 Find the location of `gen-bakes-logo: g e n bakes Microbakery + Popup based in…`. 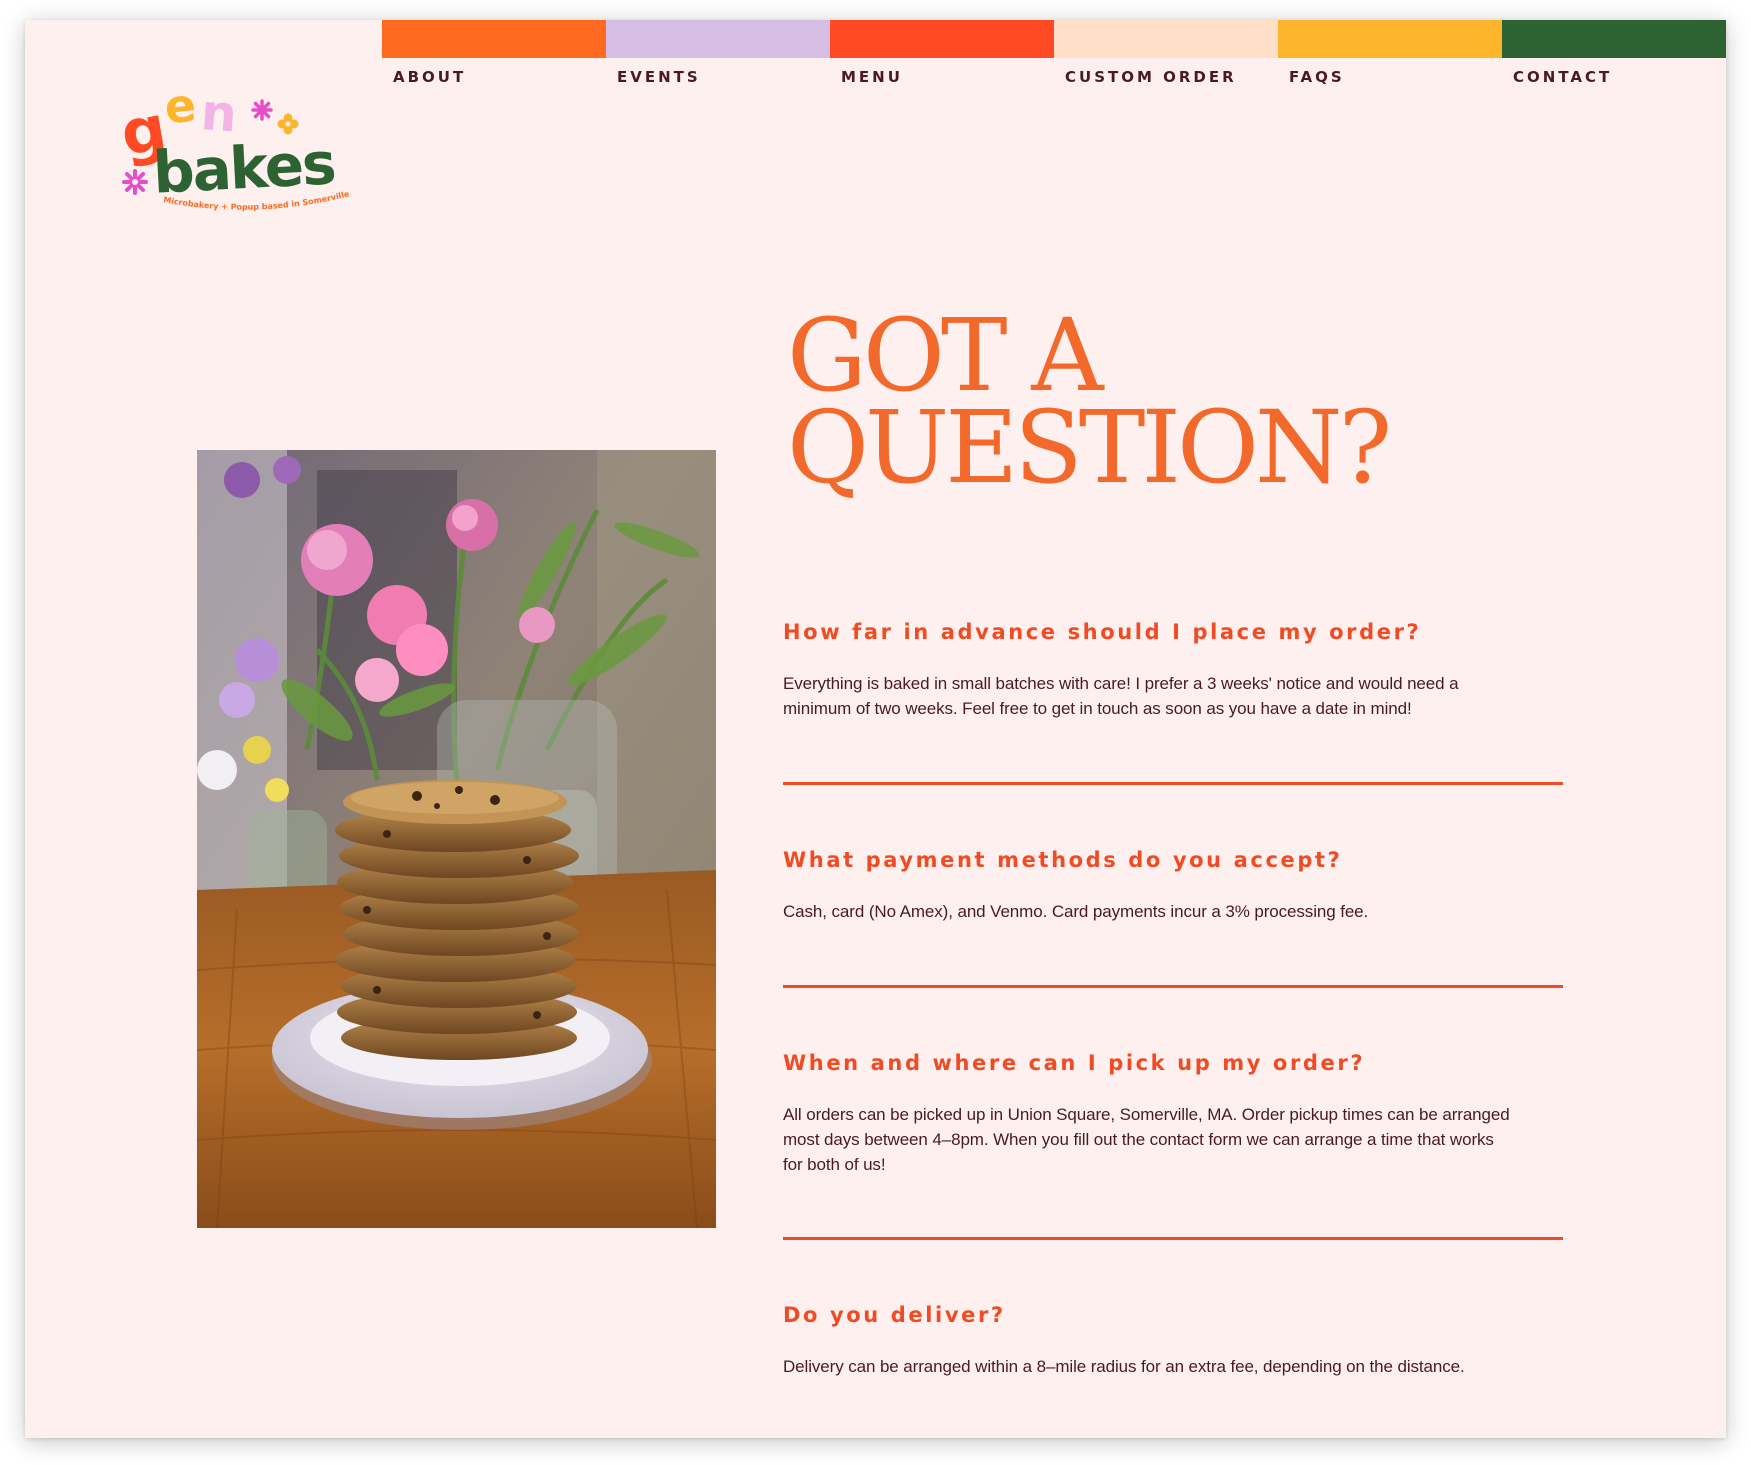

gen-bakes-logo: g e n bakes Microbakery + Popup based in… is located at coordinates (226, 137).